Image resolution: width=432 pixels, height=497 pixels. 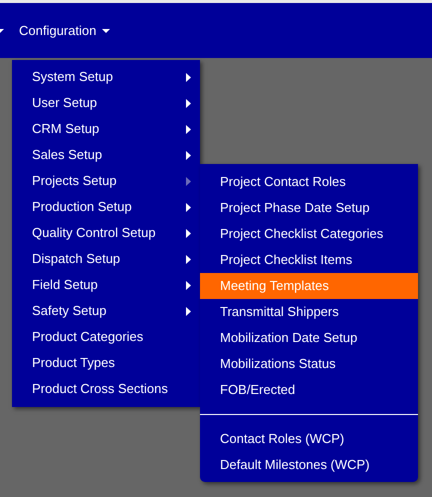 What do you see at coordinates (309, 234) in the screenshot?
I see `submenu-item: Project Checklist Categories` at bounding box center [309, 234].